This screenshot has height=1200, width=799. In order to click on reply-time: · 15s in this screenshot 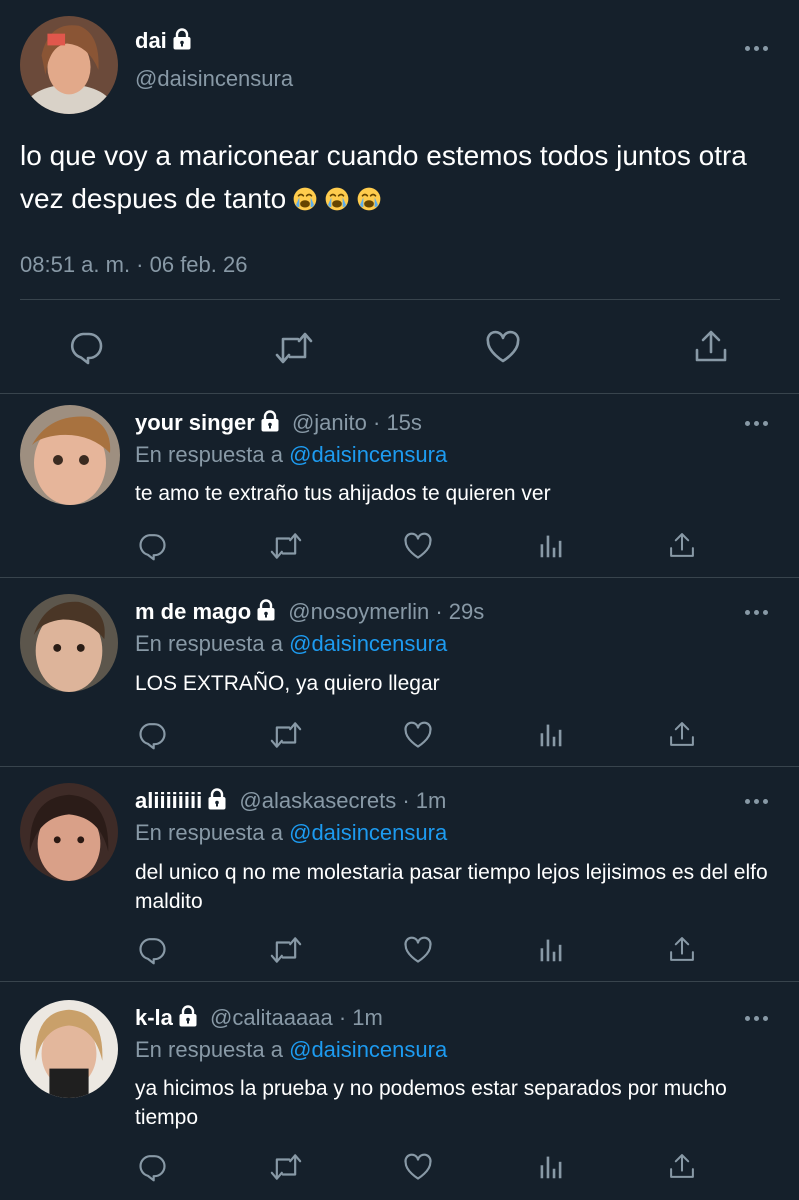, I will do `click(397, 422)`.